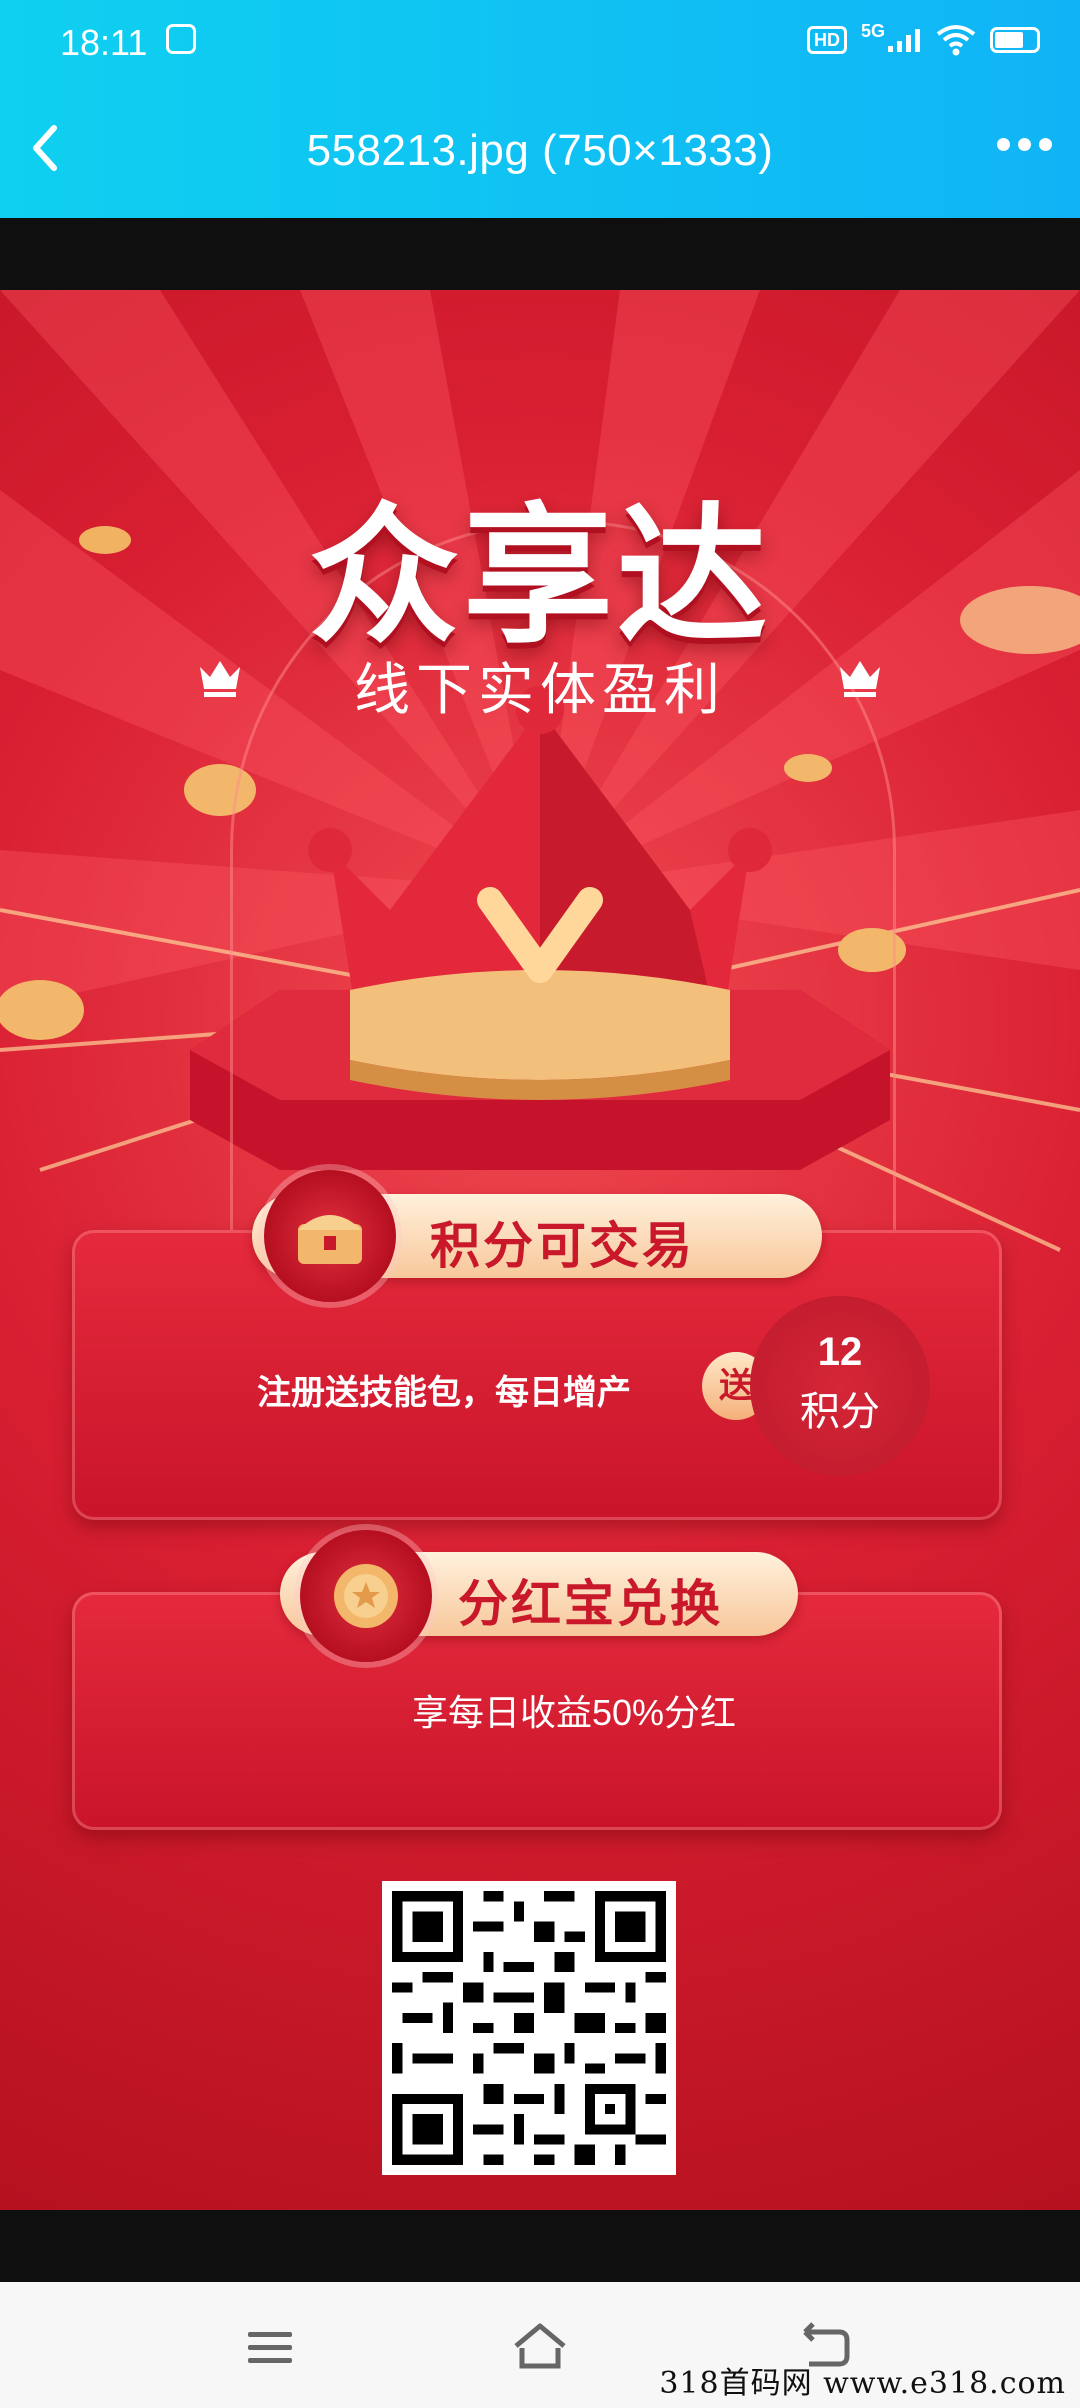 The height and width of the screenshot is (2408, 1080). Describe the element at coordinates (840, 1412) in the screenshot. I see `points-unit: 积分` at that location.